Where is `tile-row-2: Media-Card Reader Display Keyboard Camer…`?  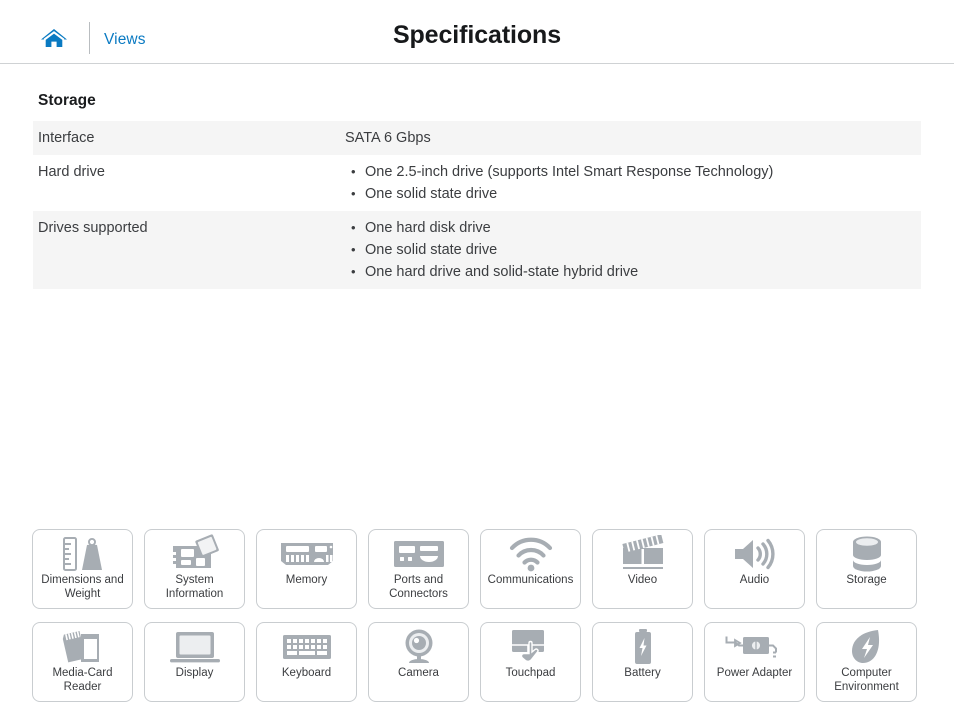
tile-row-2: Media-Card Reader Display Keyboard Camer… is located at coordinates (477, 662).